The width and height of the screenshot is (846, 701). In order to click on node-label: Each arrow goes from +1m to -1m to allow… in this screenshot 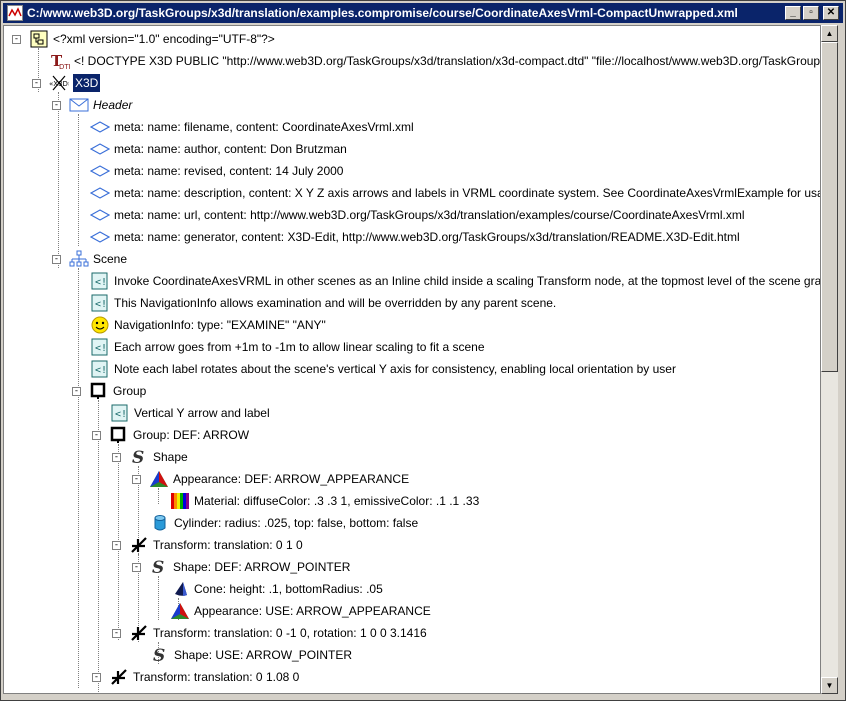, I will do `click(299, 347)`.